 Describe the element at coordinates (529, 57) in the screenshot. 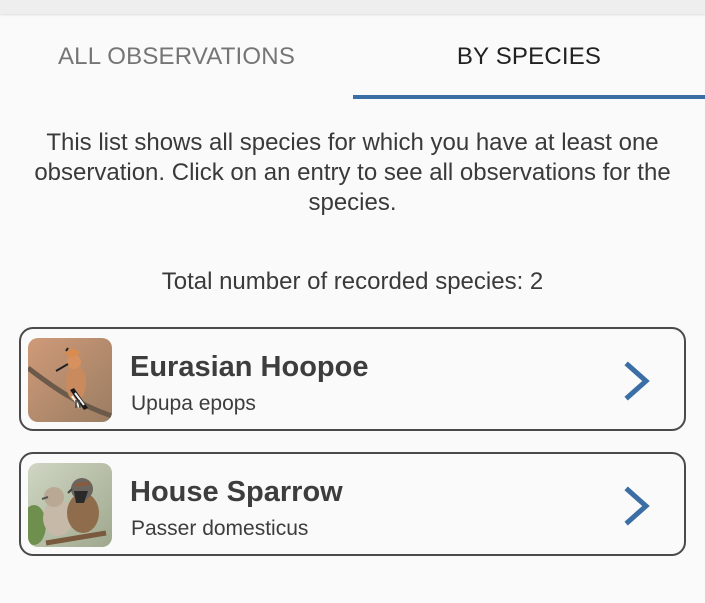

I see `tab-by-species: BY SPECIES` at that location.